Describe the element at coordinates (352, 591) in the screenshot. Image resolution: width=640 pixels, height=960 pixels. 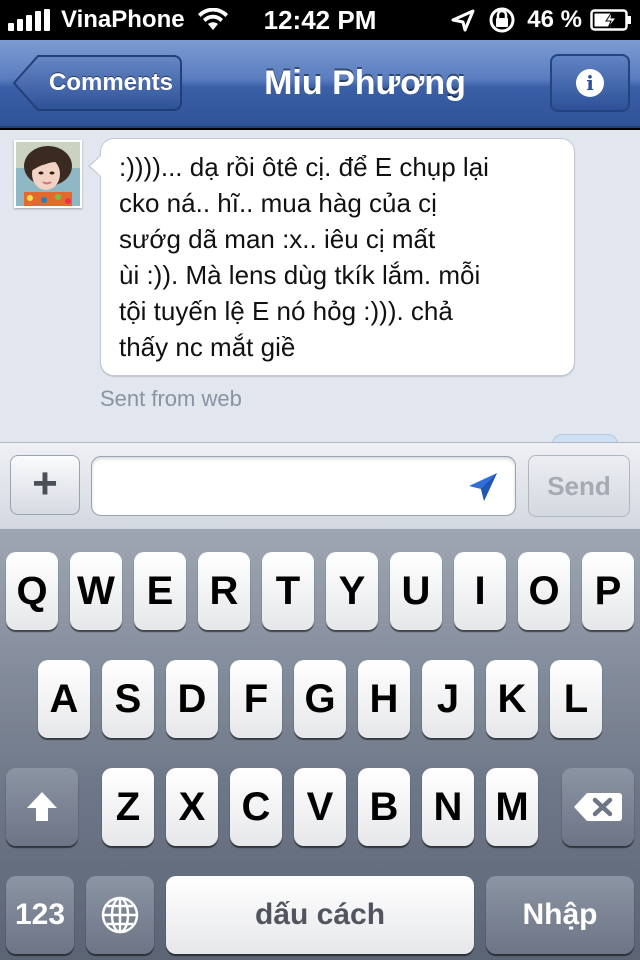
I see `key-y: Y` at that location.